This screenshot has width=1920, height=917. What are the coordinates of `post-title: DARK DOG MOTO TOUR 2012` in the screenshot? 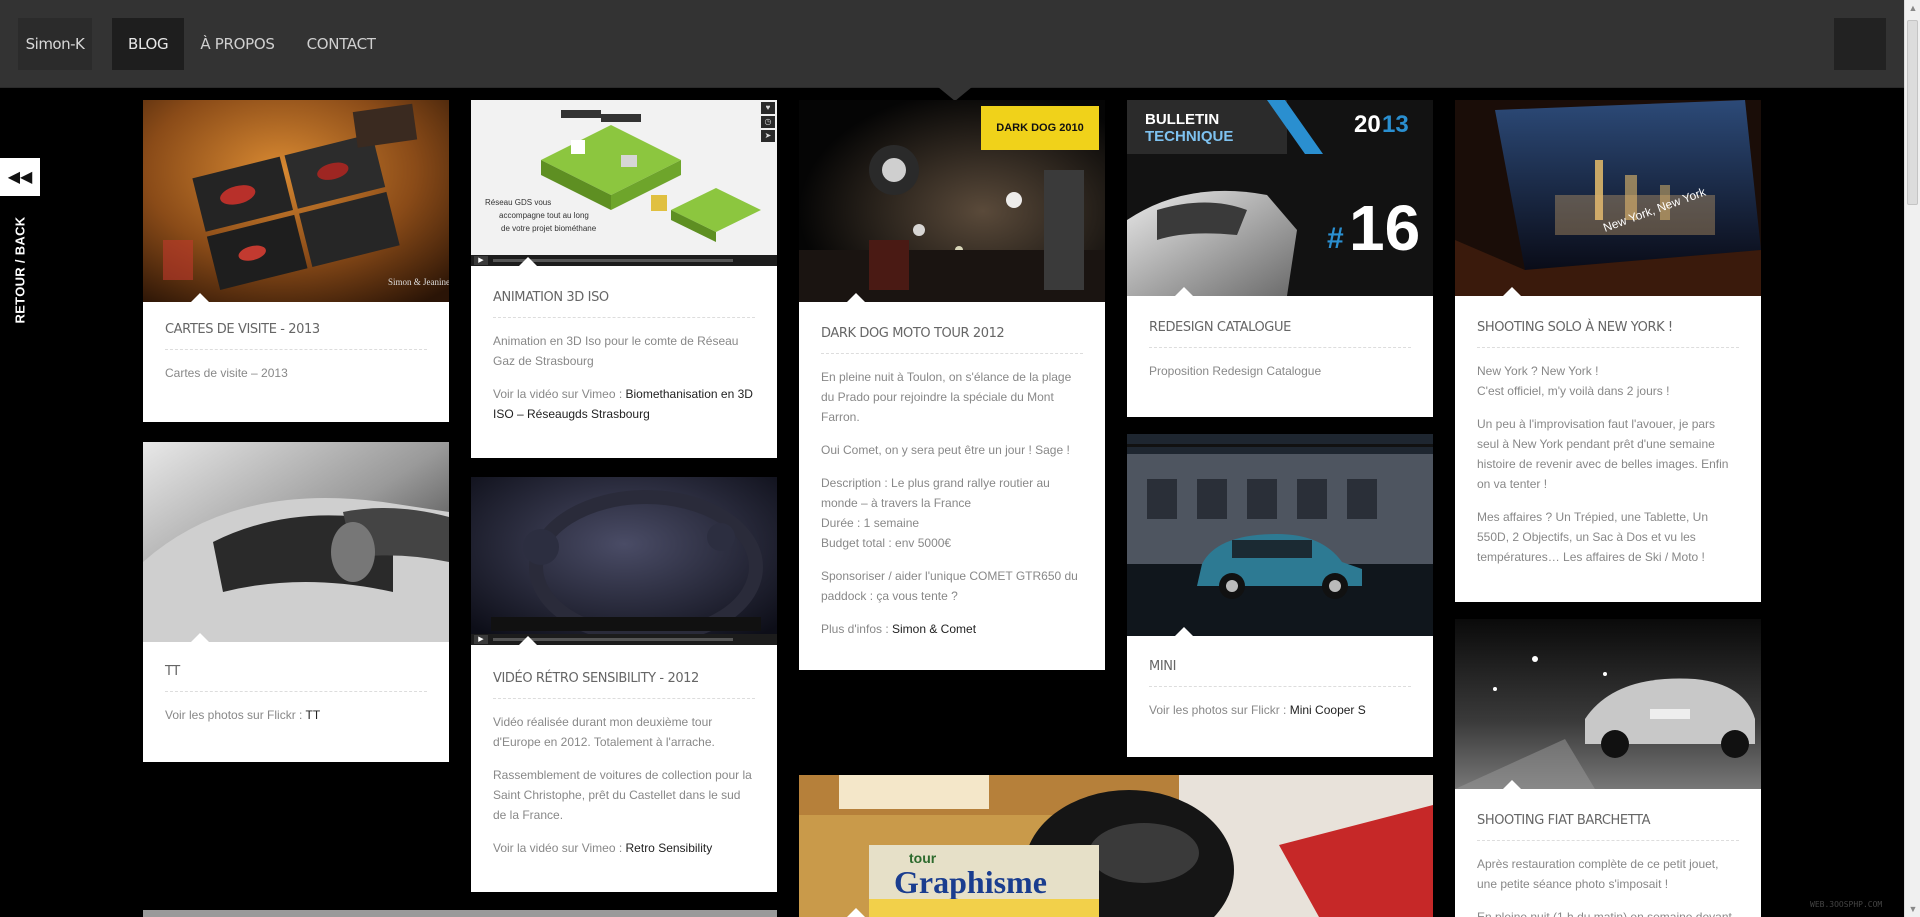 It's located at (952, 340).